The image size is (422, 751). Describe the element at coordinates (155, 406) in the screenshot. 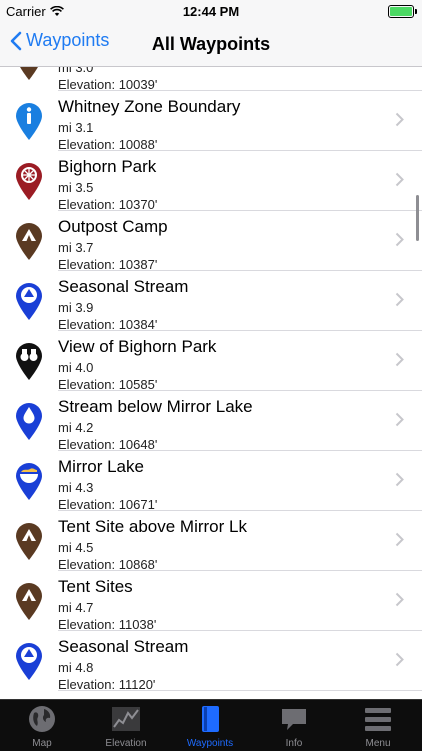

I see `waypoint-name: Stream below Mirror Lake` at that location.